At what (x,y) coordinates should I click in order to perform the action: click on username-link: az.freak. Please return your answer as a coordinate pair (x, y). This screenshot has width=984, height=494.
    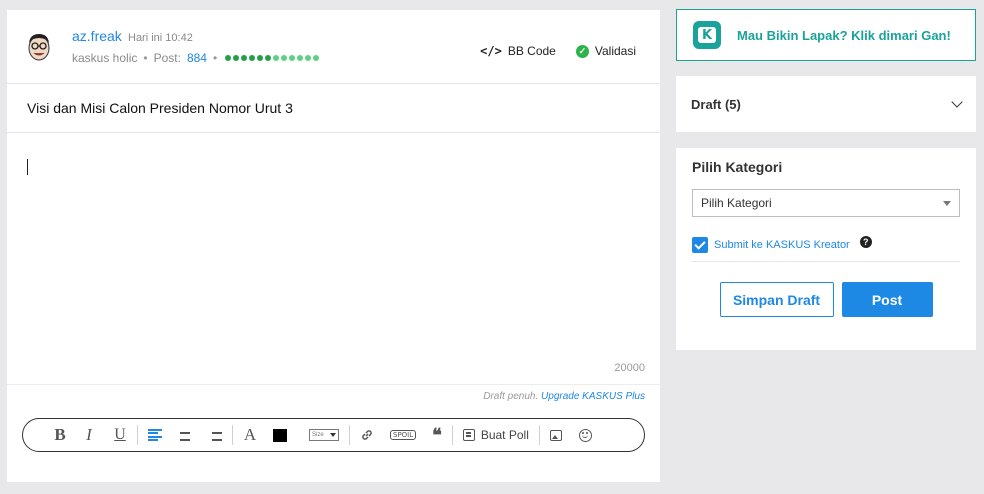
    Looking at the image, I should click on (97, 36).